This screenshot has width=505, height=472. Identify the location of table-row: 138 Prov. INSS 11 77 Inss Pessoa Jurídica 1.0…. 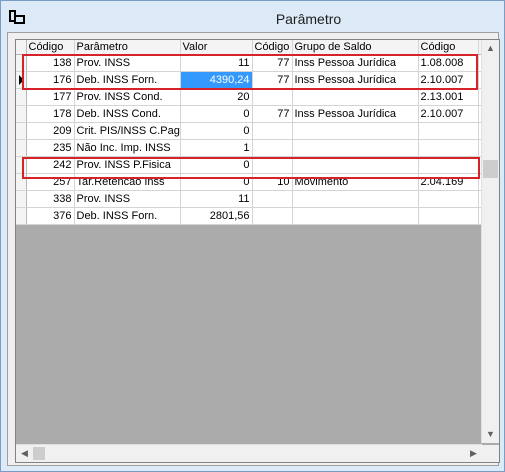
(253, 63).